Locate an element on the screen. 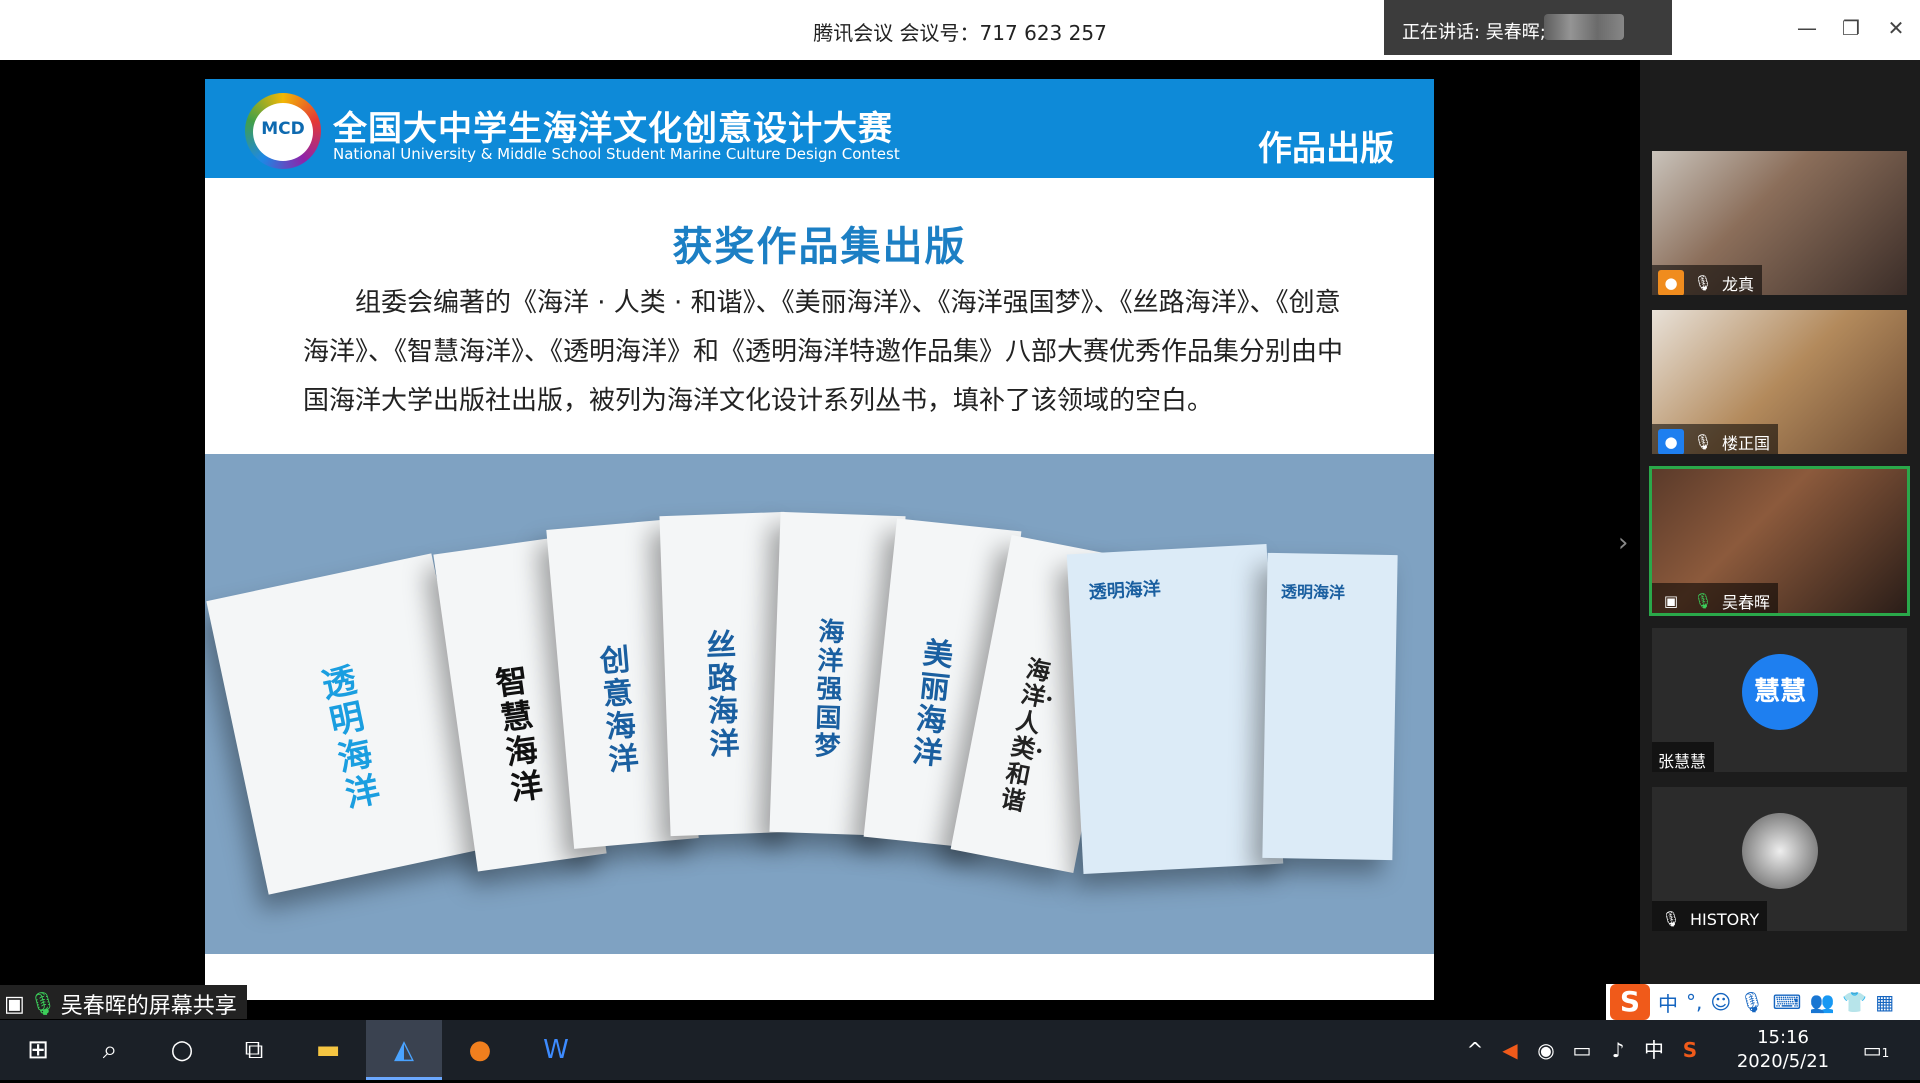 This screenshot has height=1083, width=1920. book-title: 海洋·人类·和谐 is located at coordinates (1027, 735).